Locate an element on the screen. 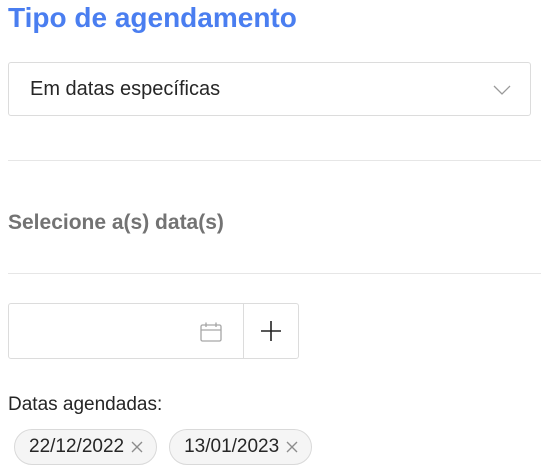 This screenshot has width=541, height=471. schedule-type-value: Em datas específicas is located at coordinates (125, 88).